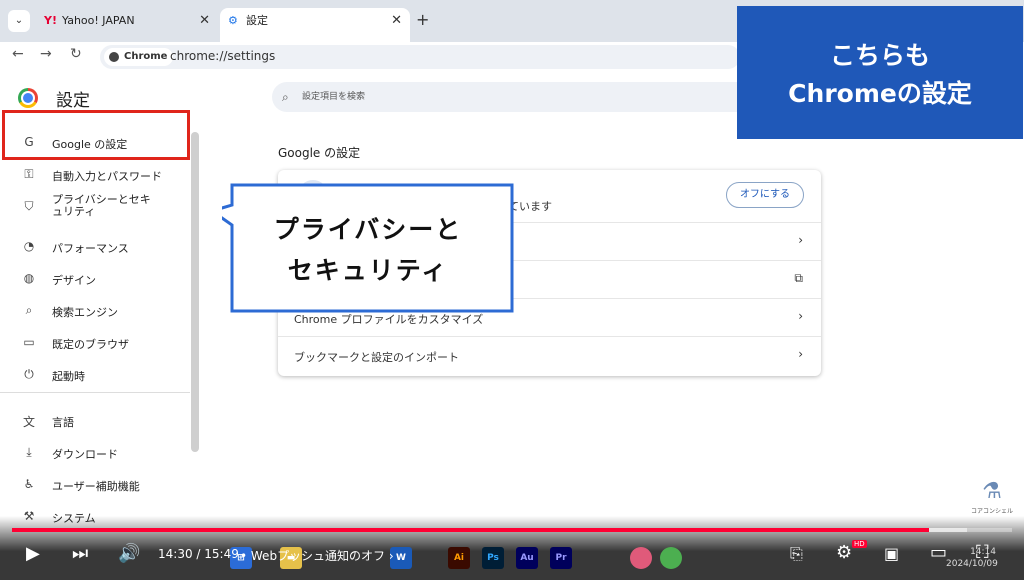  Describe the element at coordinates (18, 54) in the screenshot. I see `back-icon: ←` at that location.